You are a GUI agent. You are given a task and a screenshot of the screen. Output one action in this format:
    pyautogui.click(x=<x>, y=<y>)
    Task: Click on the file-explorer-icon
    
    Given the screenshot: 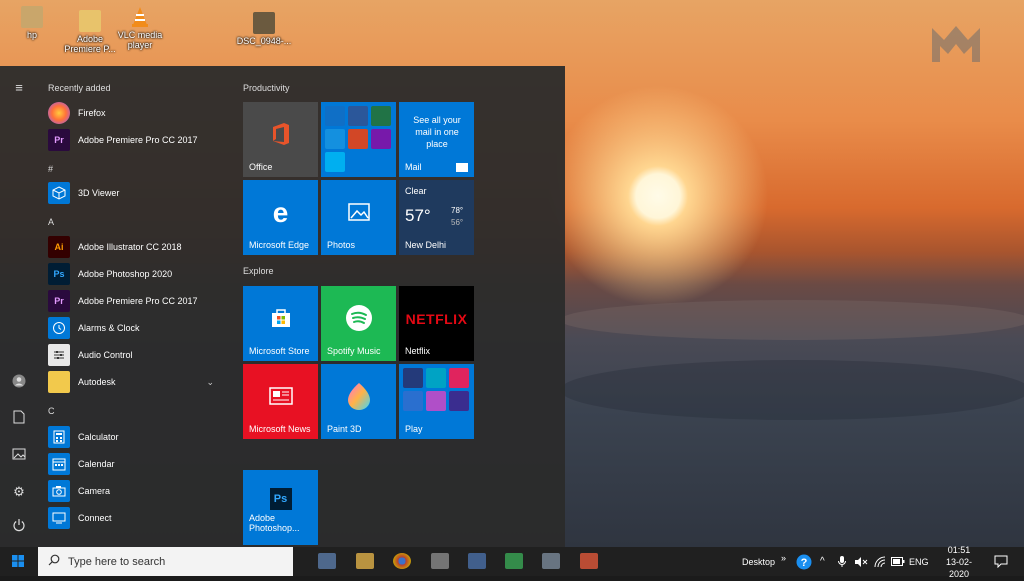 What is the action you would take?
    pyautogui.click(x=365, y=561)
    